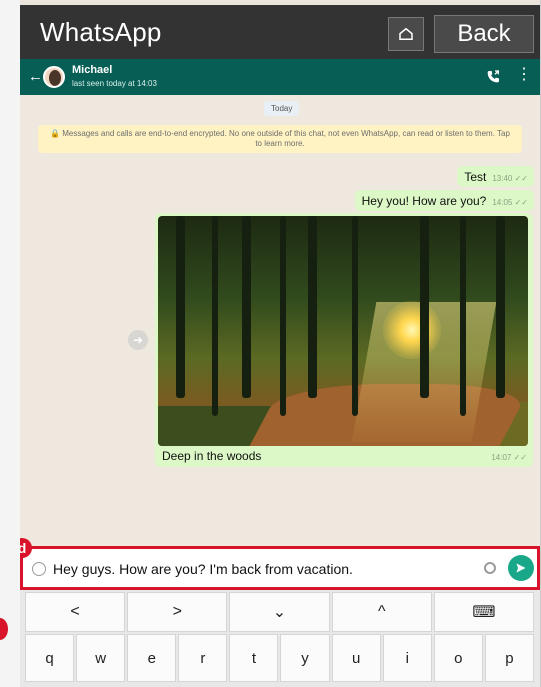  Describe the element at coordinates (54, 77) in the screenshot. I see `avatar` at that location.